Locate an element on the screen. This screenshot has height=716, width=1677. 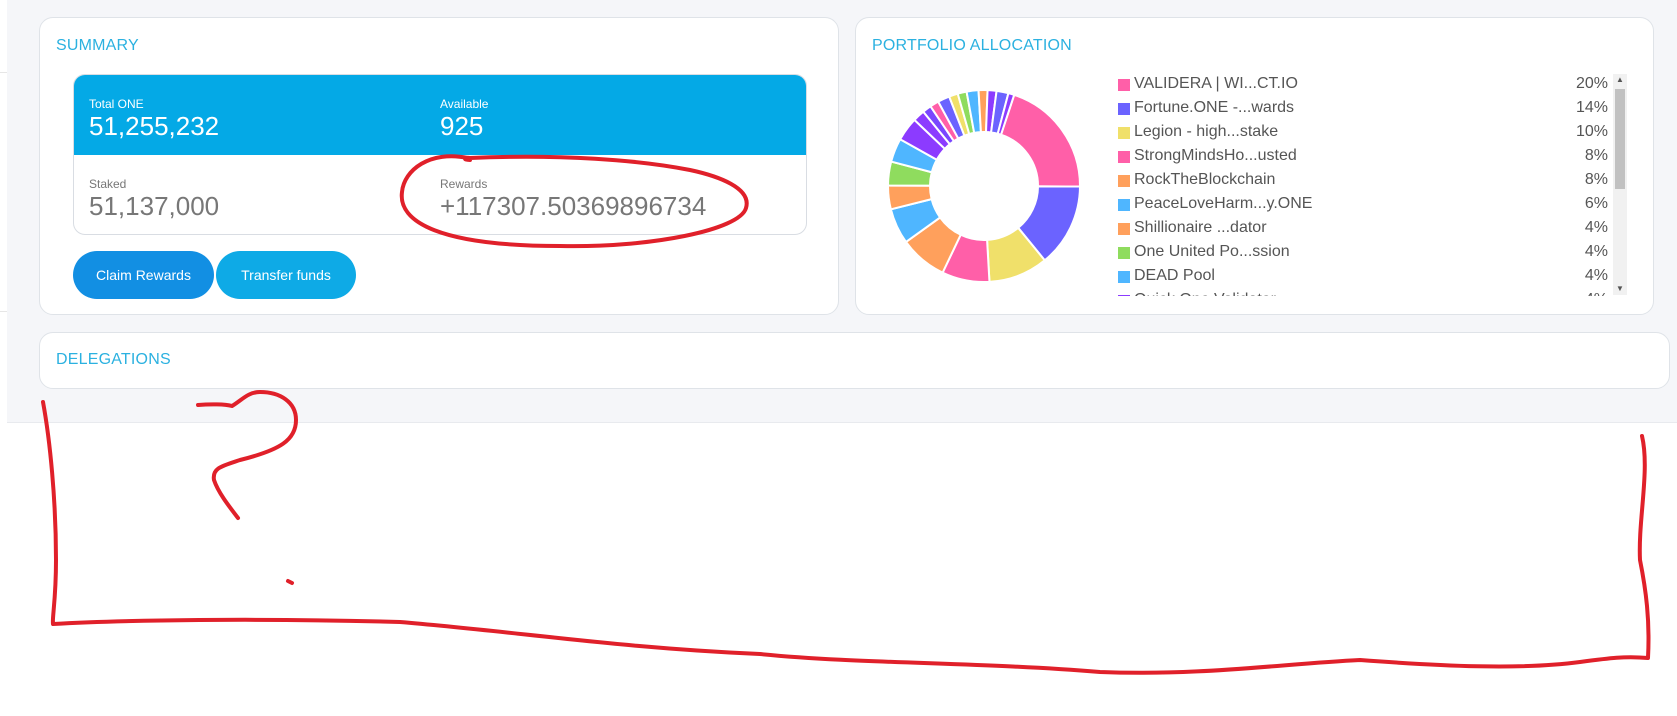
legend-item: PeaceLoveHarm...y.ONE 6% is located at coordinates (1363, 206).